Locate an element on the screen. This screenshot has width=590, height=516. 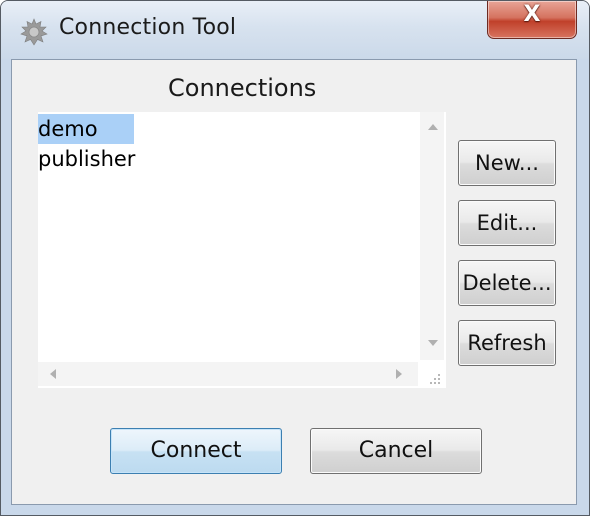
resize-grip-icon is located at coordinates (434, 378).